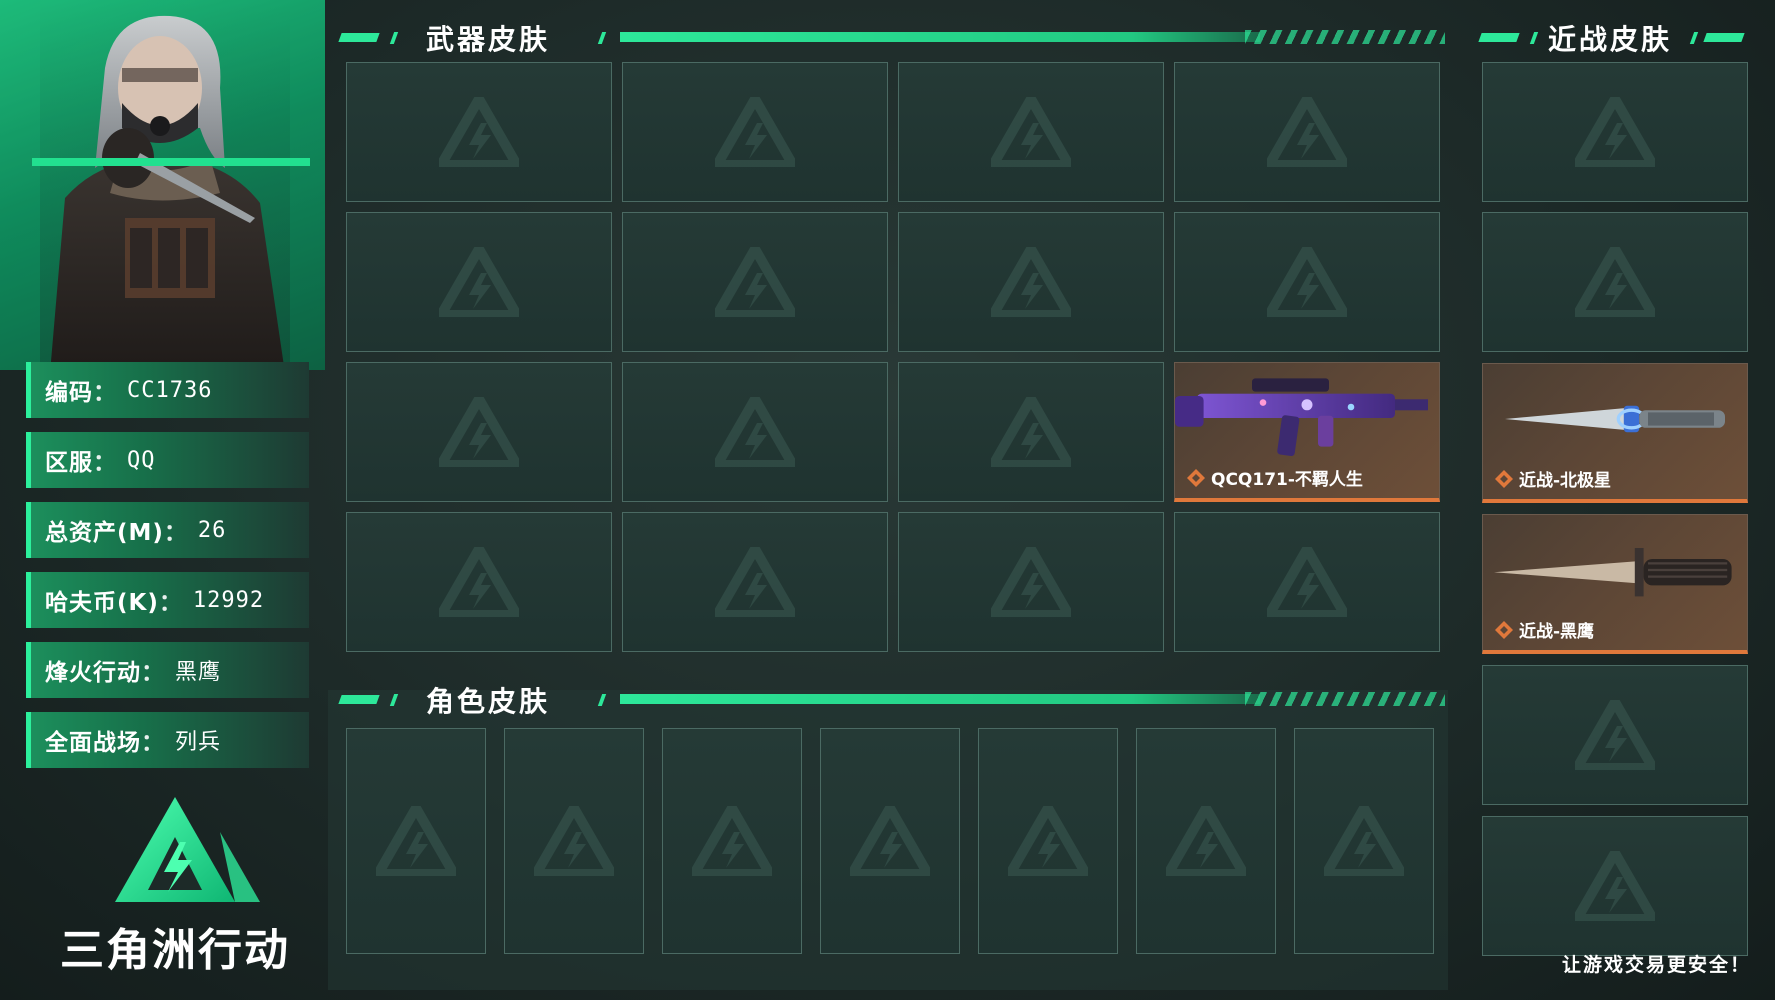 Image resolution: width=1775 pixels, height=1000 pixels. What do you see at coordinates (104, 533) in the screenshot?
I see `info-key: 总资产(M)` at bounding box center [104, 533].